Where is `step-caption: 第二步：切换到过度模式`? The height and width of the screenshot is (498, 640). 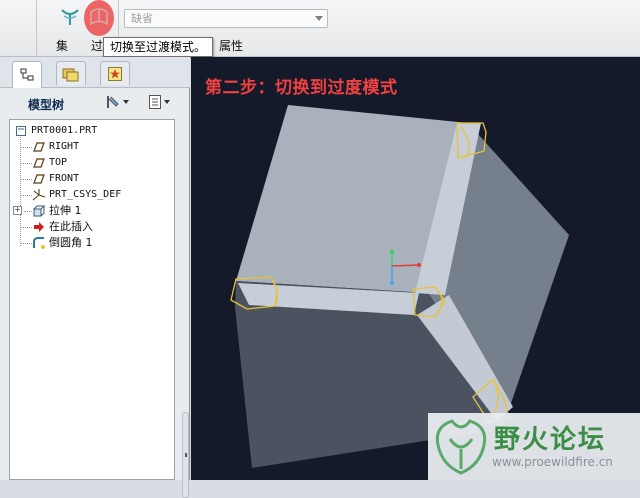 step-caption: 第二步：切换到过度模式 is located at coordinates (301, 88).